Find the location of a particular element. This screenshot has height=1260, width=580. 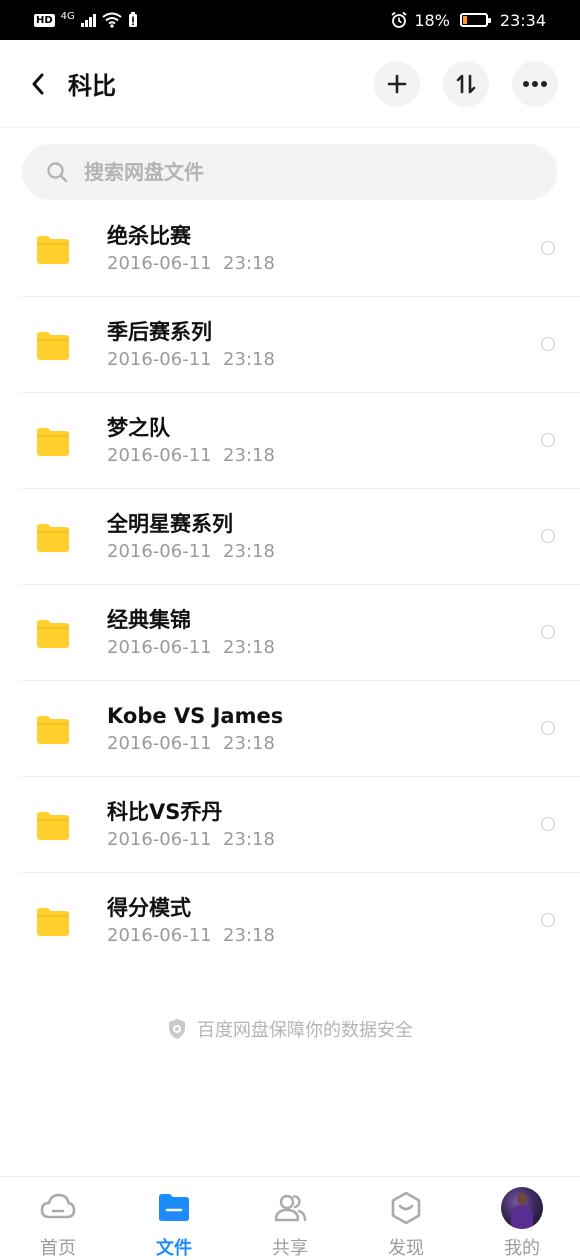

file-name: 科比VS乔丹 is located at coordinates (165, 812).